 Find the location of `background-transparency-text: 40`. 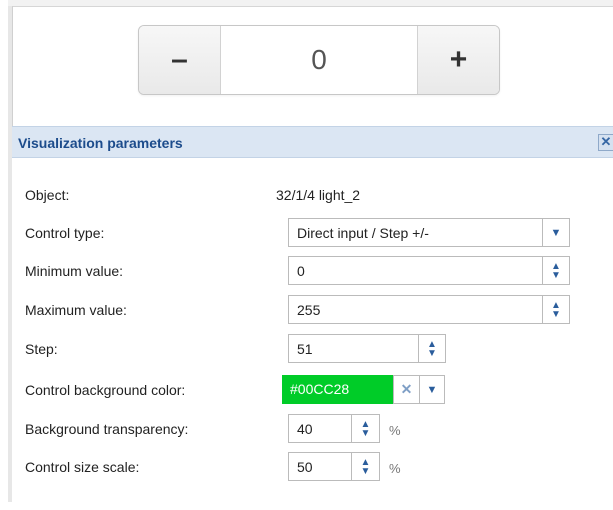

background-transparency-text: 40 is located at coordinates (305, 428).